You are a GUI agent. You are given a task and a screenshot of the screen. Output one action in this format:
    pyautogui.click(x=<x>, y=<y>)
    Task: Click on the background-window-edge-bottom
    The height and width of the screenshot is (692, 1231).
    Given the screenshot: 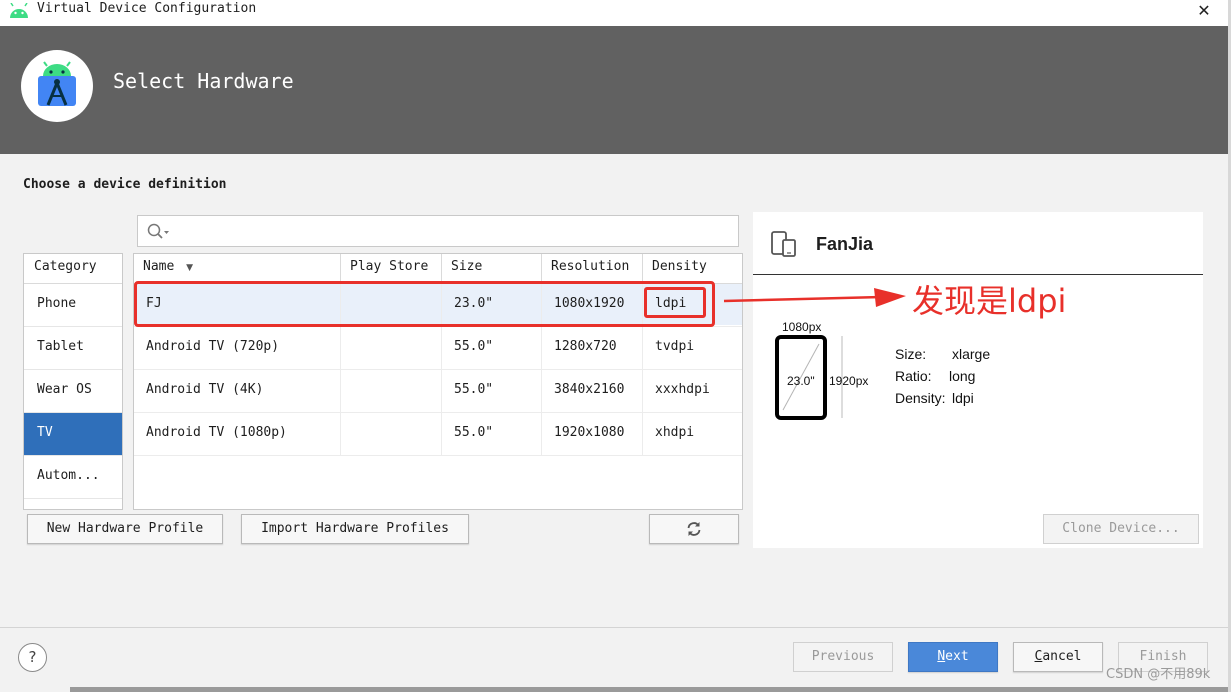 What is the action you would take?
    pyautogui.click(x=649, y=689)
    